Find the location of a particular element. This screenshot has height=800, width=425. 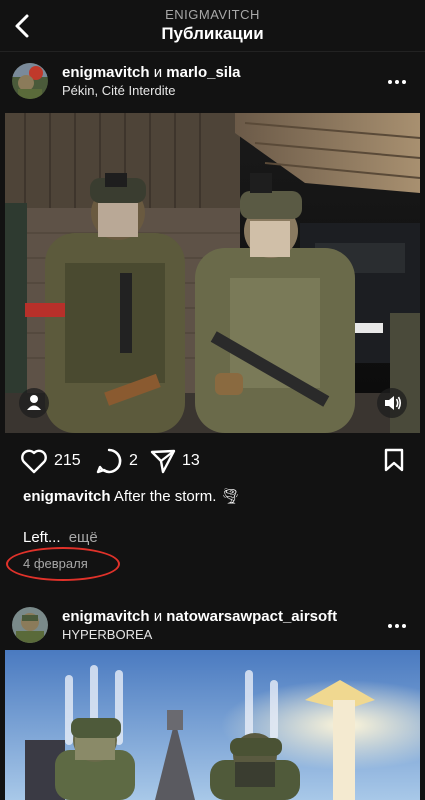

caption-text: After the storm. is located at coordinates (165, 496).